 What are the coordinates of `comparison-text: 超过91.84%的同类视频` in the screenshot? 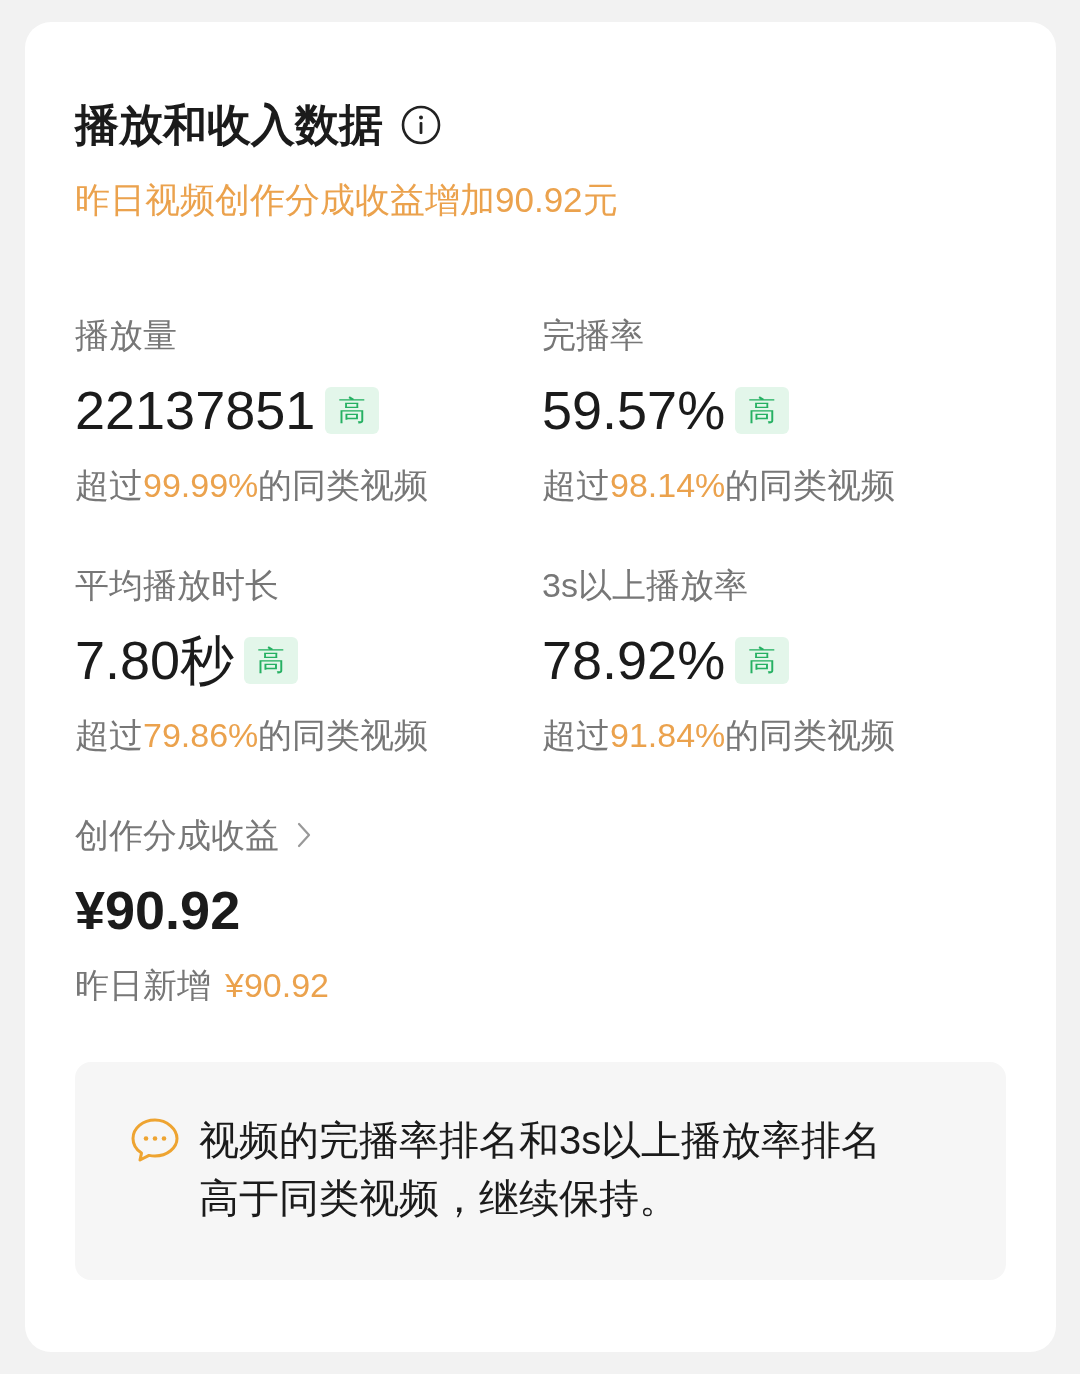 It's located at (719, 735).